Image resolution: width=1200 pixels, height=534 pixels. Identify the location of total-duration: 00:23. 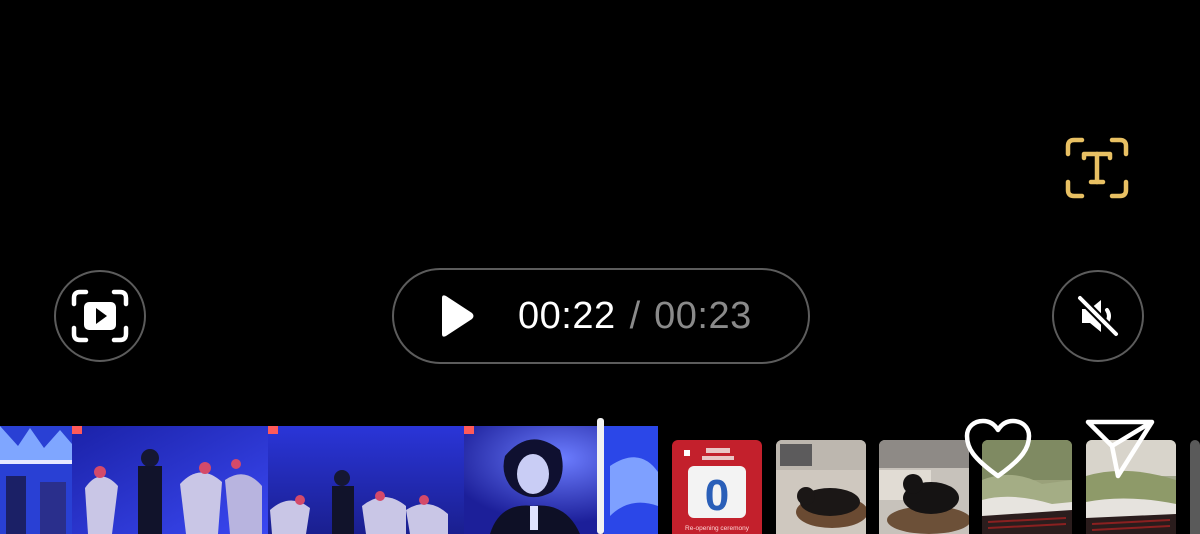
(703, 315).